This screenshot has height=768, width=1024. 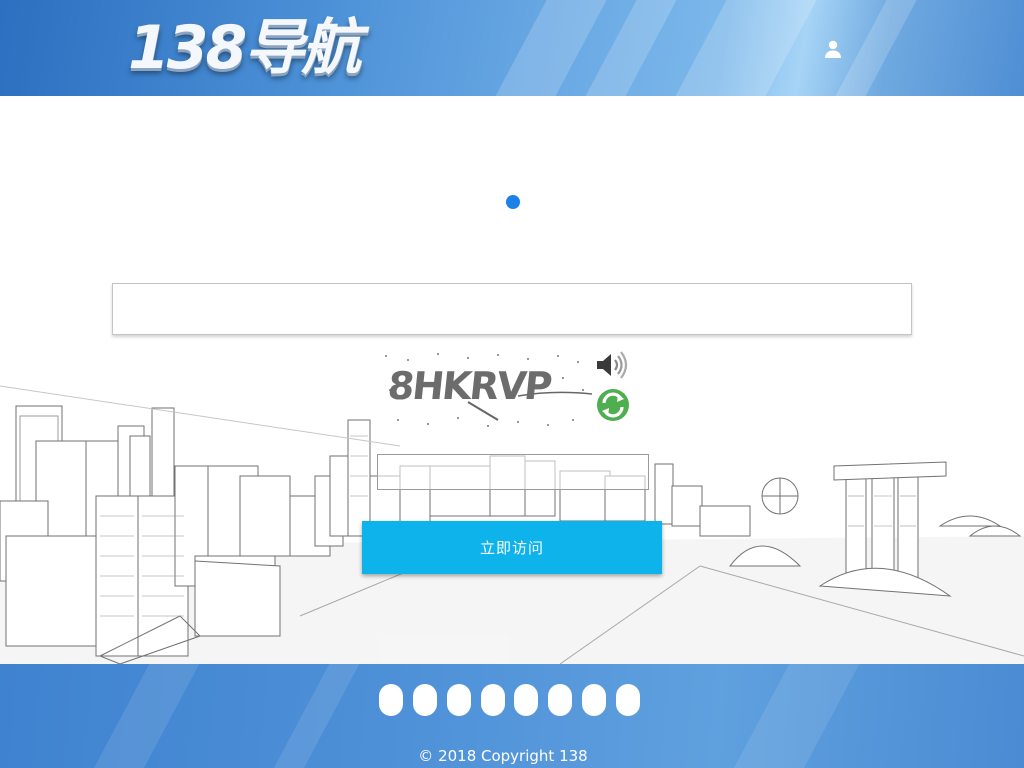 I want to click on header-decoration, so click(x=745, y=48).